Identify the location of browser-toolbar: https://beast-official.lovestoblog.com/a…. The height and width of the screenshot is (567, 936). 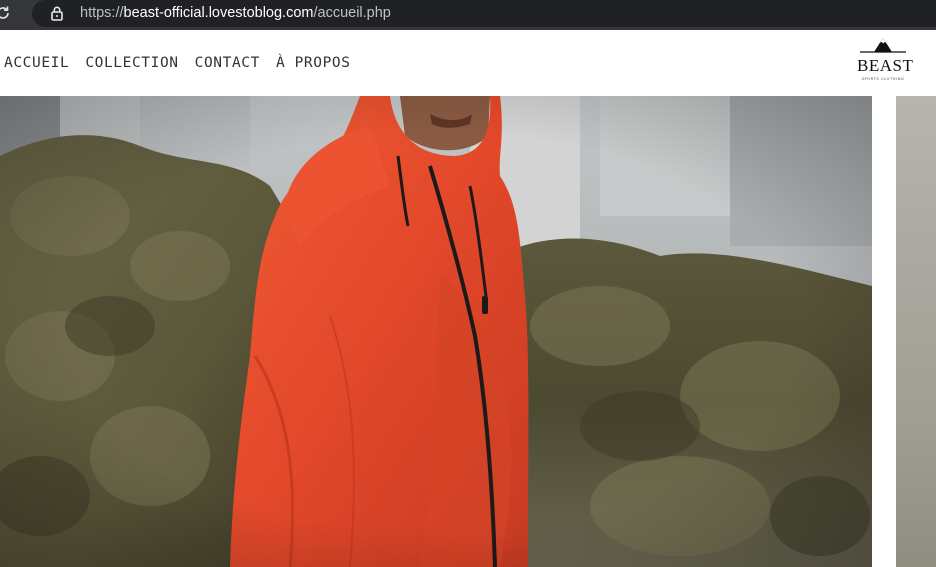
(468, 15).